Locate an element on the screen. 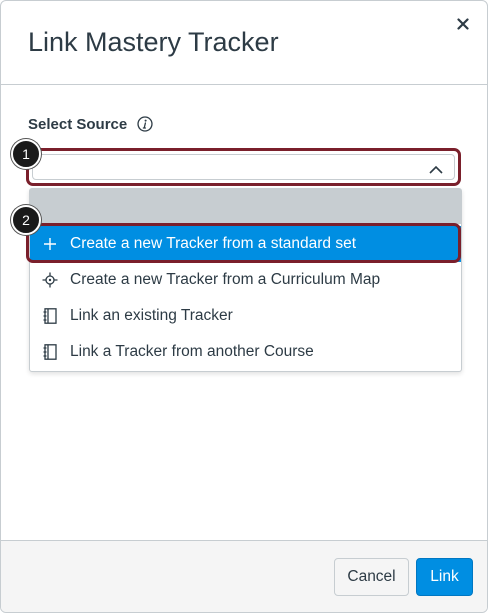 The width and height of the screenshot is (488, 613). callout-badge-1: 1 is located at coordinates (26, 154).